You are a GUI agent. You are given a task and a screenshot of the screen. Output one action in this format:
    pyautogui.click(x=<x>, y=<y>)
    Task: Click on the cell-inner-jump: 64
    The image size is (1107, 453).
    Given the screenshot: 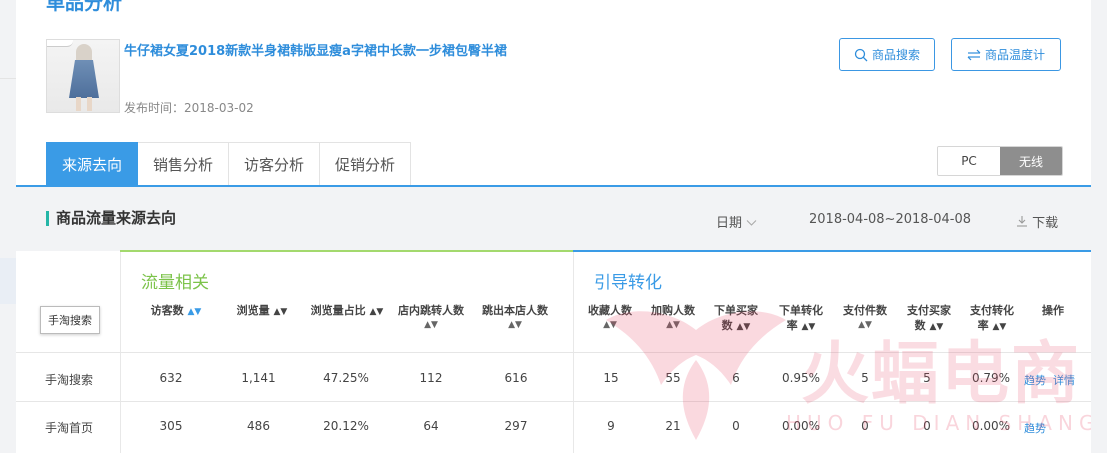 What is the action you would take?
    pyautogui.click(x=431, y=426)
    